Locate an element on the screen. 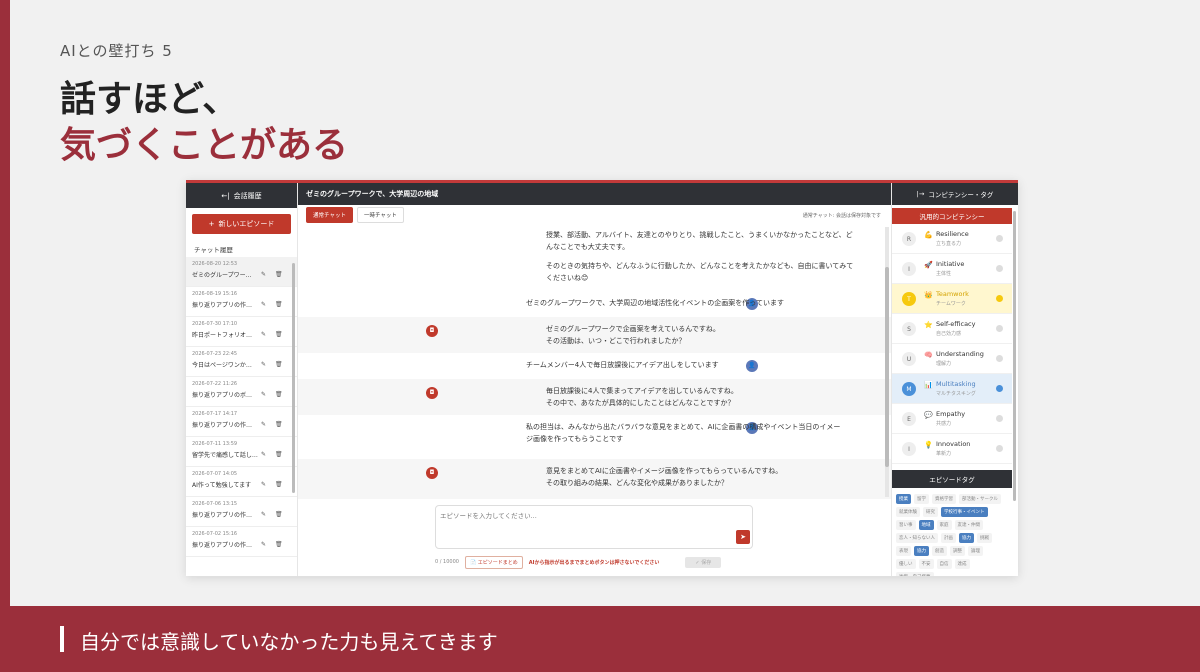  competency-letter-badge: I is located at coordinates (909, 269).